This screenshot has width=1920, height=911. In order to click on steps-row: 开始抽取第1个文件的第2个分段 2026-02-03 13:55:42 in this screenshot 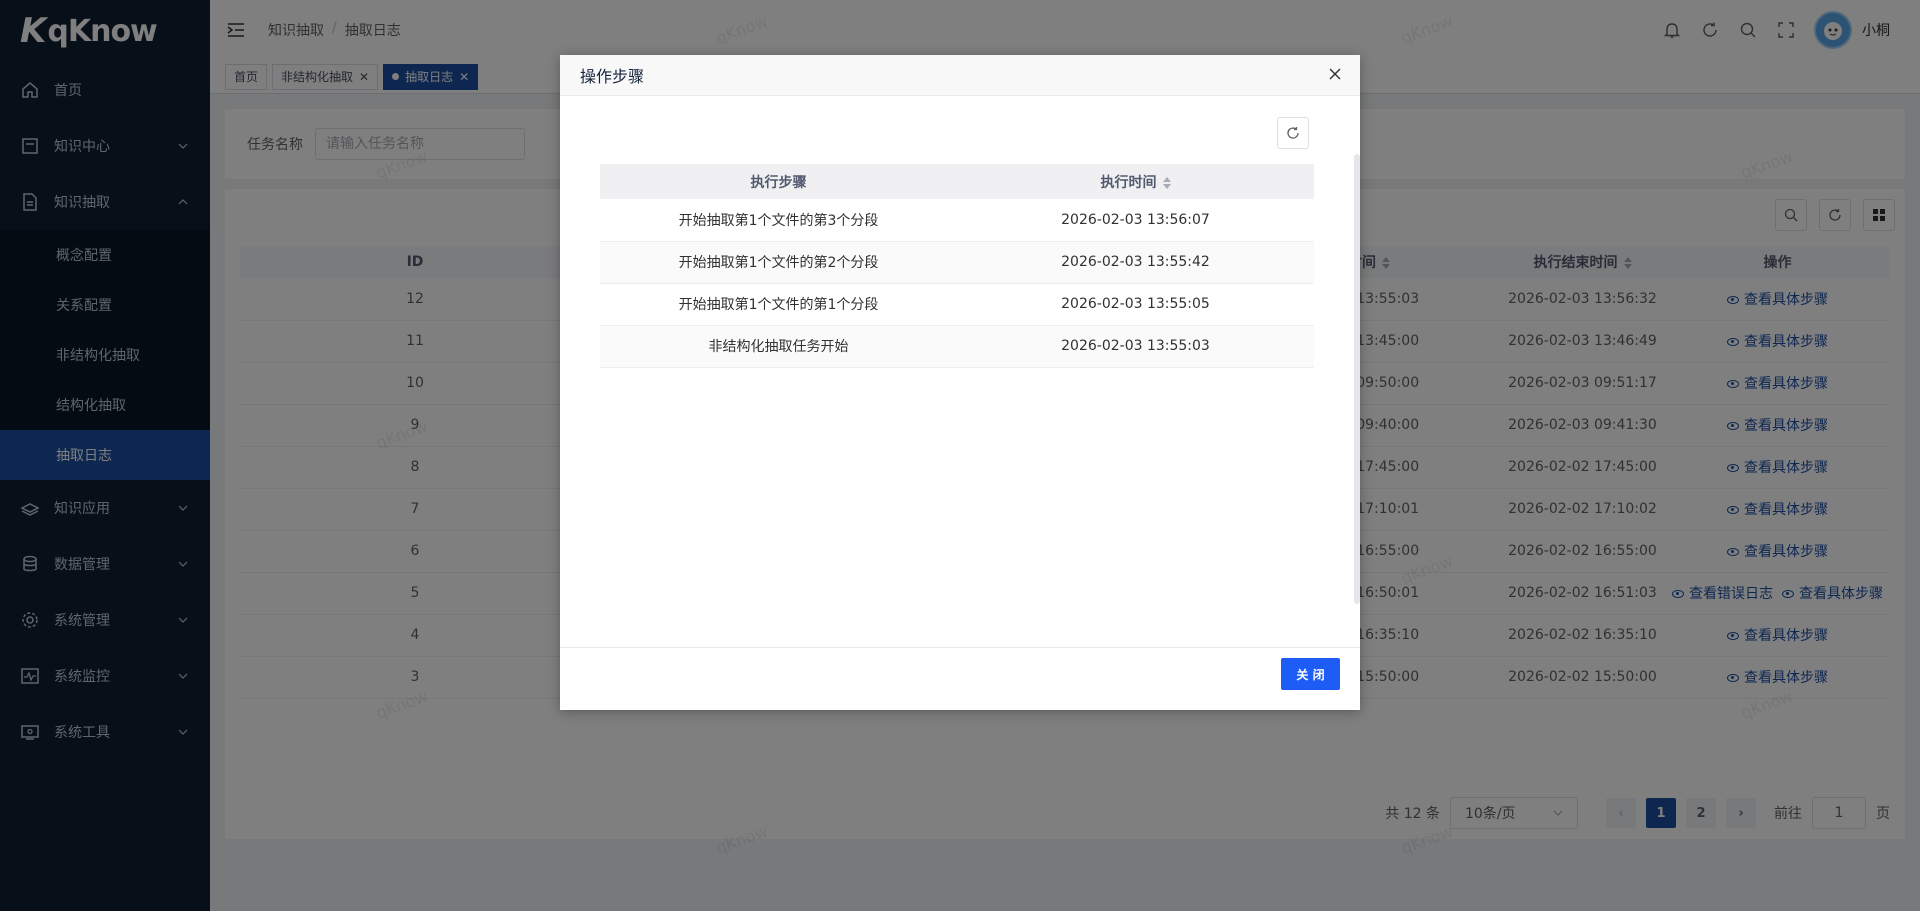, I will do `click(957, 262)`.